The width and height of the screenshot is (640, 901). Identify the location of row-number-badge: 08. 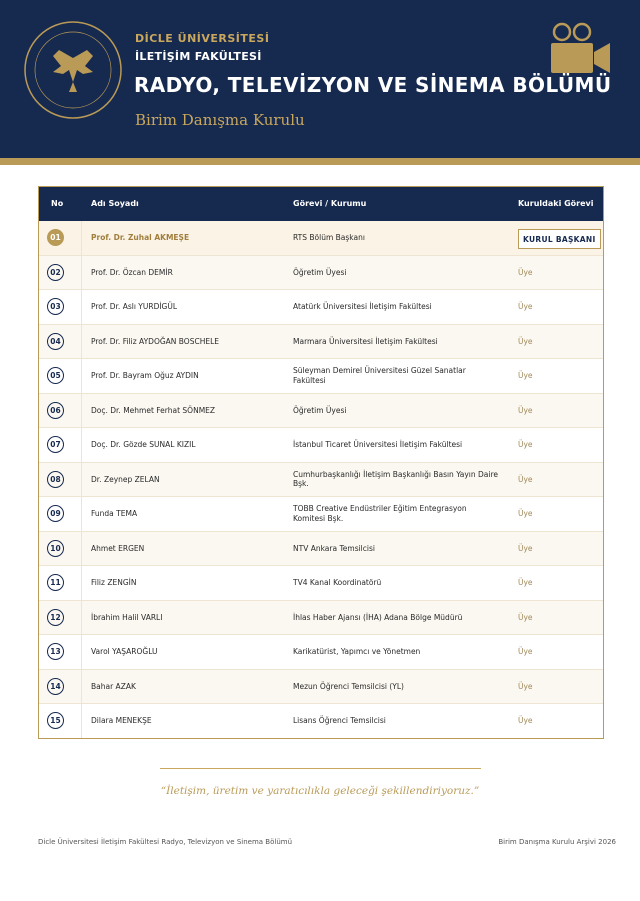
(55, 479).